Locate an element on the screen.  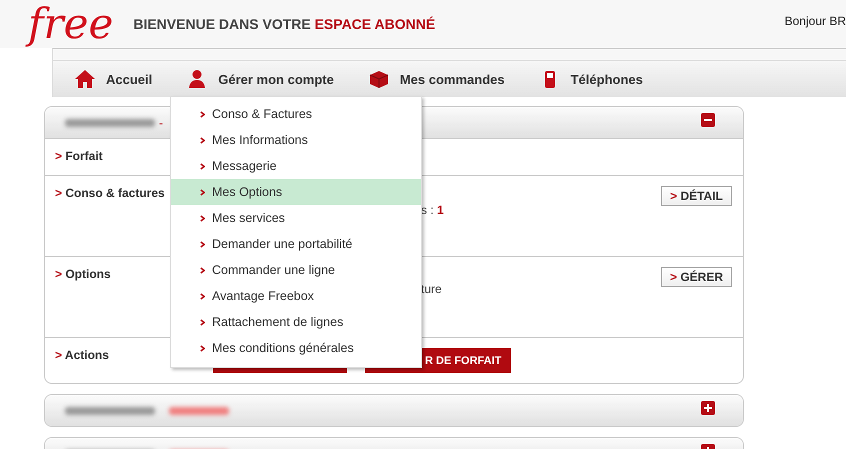
section-label: > Forfait is located at coordinates (79, 156).